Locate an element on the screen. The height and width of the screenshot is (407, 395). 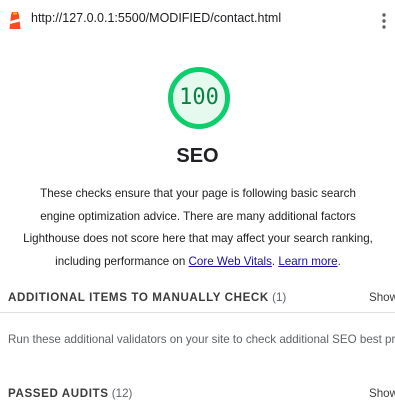
section-divider is located at coordinates (197, 312).